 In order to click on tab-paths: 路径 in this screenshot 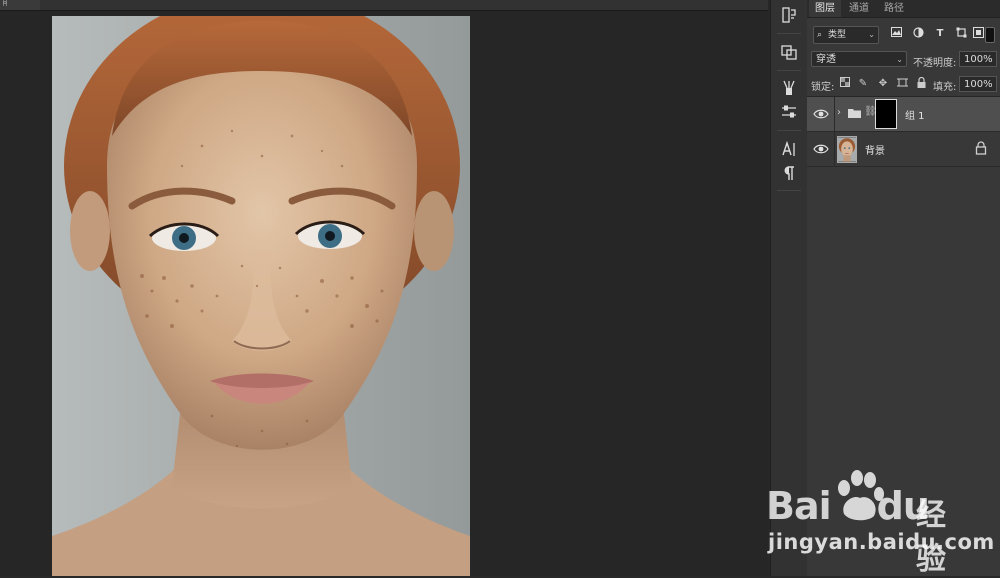, I will do `click(894, 8)`.